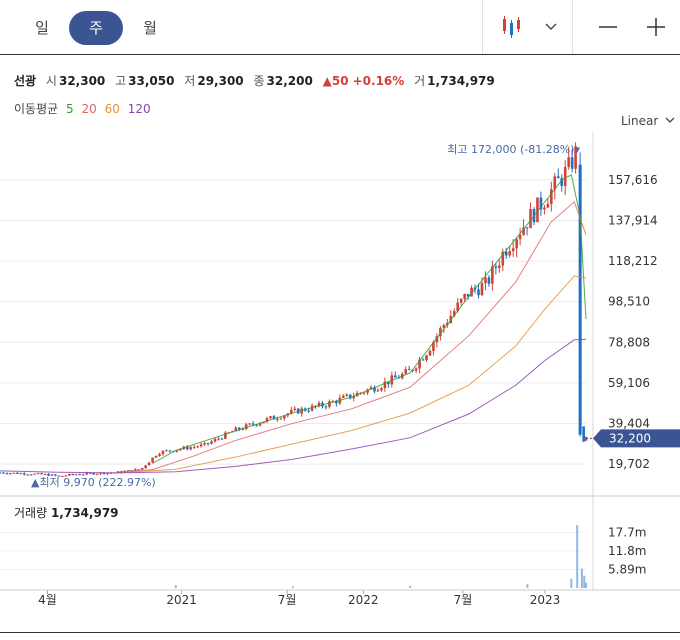  Describe the element at coordinates (633, 261) in the screenshot. I see `price-tick-label: 118,212` at that location.